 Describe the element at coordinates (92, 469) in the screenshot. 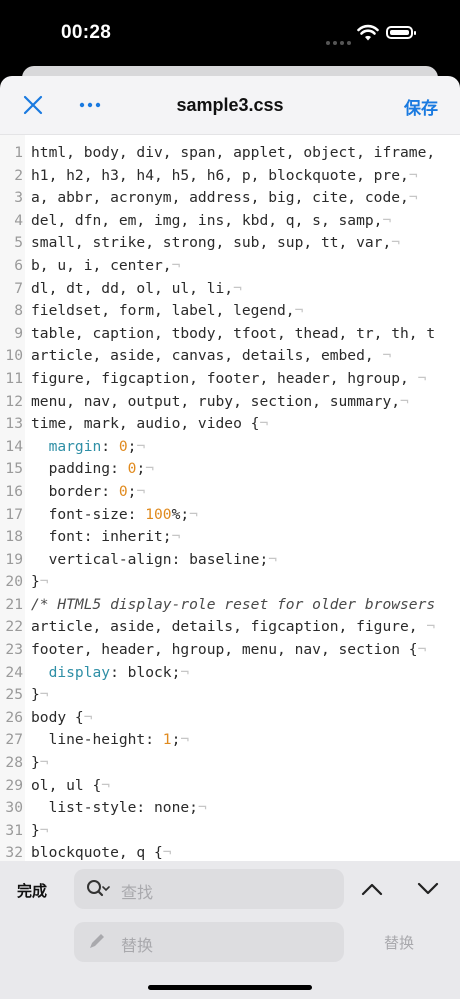

I see `line-text: padding: 0;¬` at that location.